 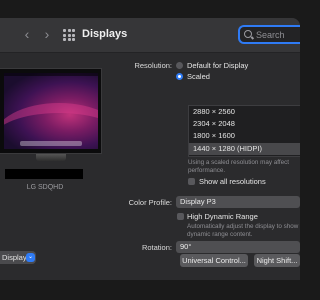 I want to click on monitor-preview, so click(x=51, y=111).